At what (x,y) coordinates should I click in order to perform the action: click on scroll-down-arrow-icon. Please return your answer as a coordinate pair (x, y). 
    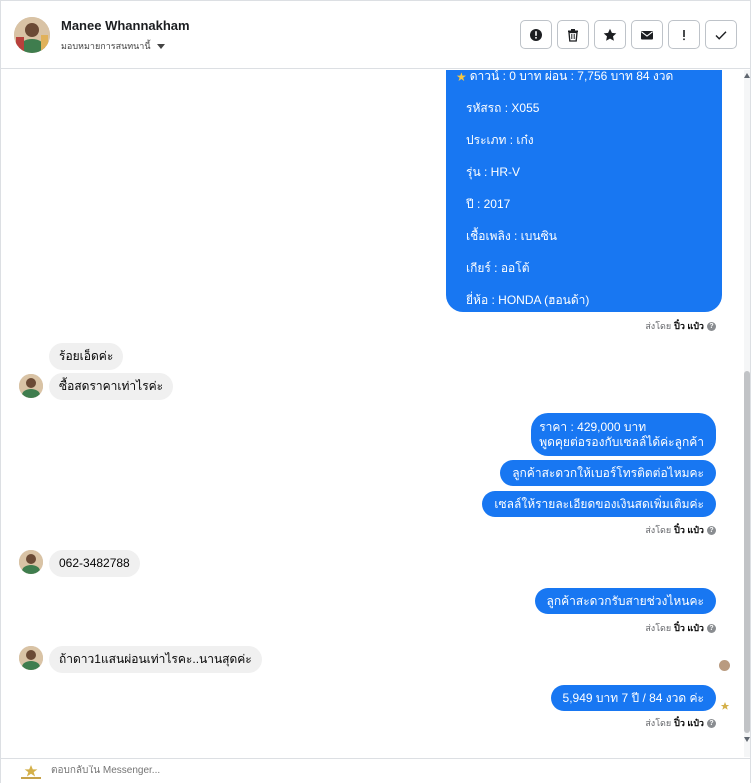
    Looking at the image, I should click on (747, 739).